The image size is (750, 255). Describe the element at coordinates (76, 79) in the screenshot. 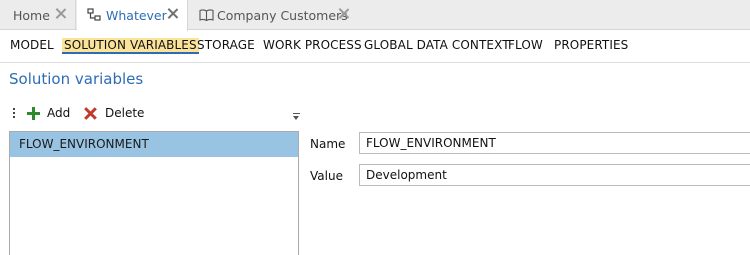

I see `page-title: Solution variables` at that location.